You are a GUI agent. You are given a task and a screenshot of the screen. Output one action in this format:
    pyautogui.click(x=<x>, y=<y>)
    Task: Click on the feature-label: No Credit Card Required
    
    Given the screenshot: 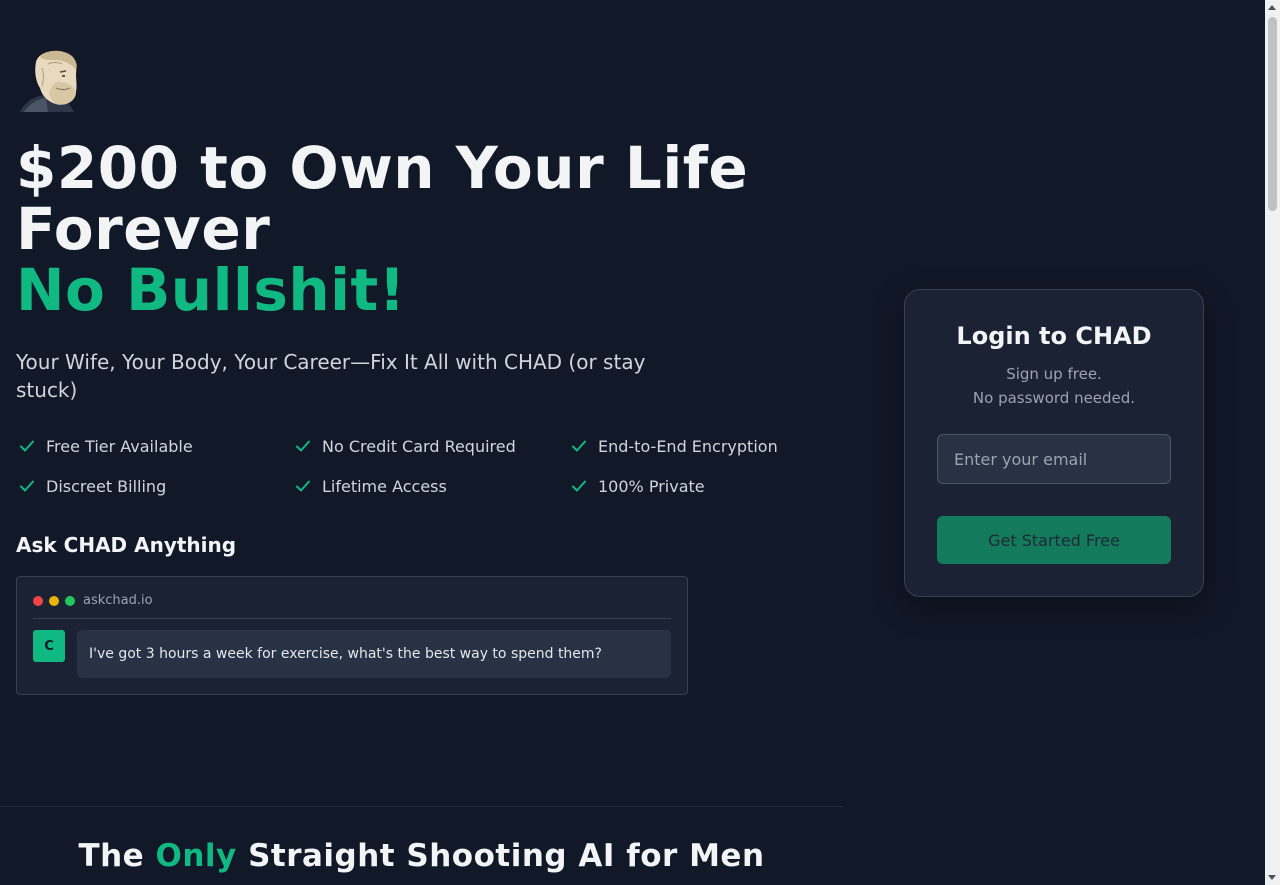 What is the action you would take?
    pyautogui.click(x=419, y=446)
    